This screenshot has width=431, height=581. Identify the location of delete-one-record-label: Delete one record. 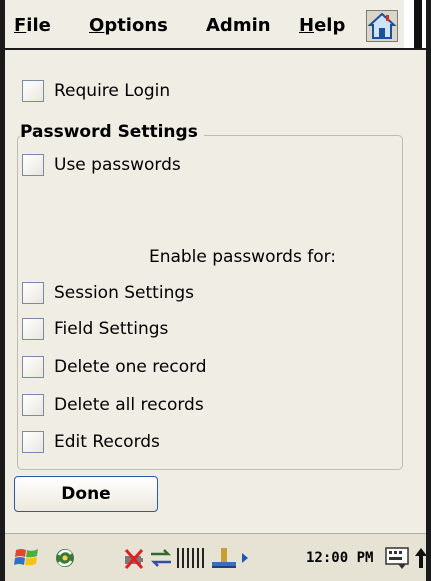
(130, 367).